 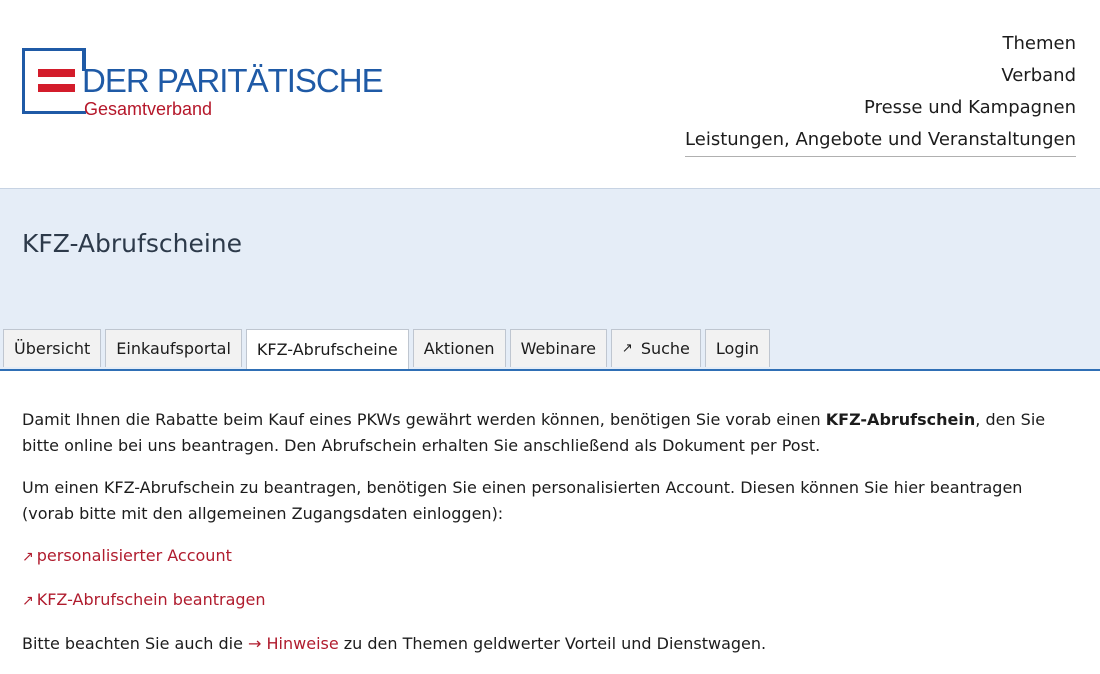 I want to click on page-title: KFZ-Abrufscheine, so click(x=132, y=243).